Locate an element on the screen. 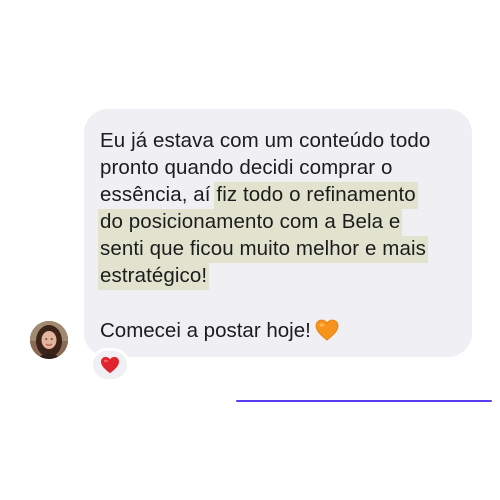 The width and height of the screenshot is (500, 500). message-line-4: do posicionamento com a Bela e is located at coordinates (277, 222).